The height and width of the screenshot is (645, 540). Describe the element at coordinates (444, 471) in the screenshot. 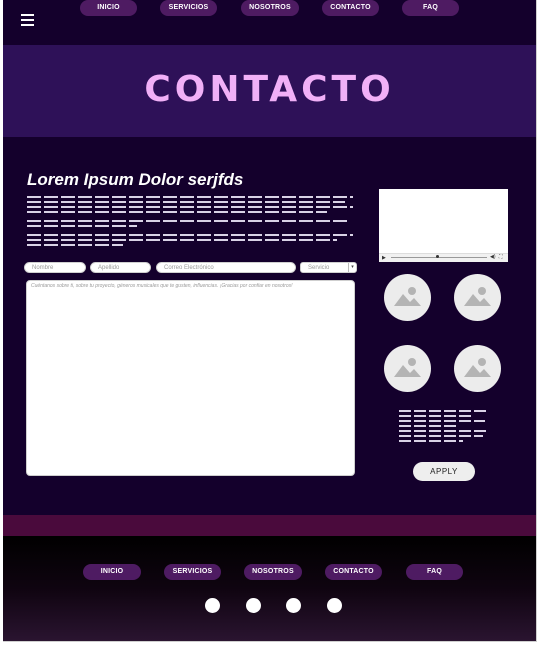

I see `apply-button: APPLY` at that location.